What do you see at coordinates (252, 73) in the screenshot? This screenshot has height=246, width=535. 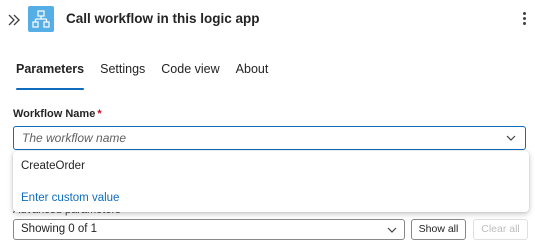 I see `tab-about: About` at bounding box center [252, 73].